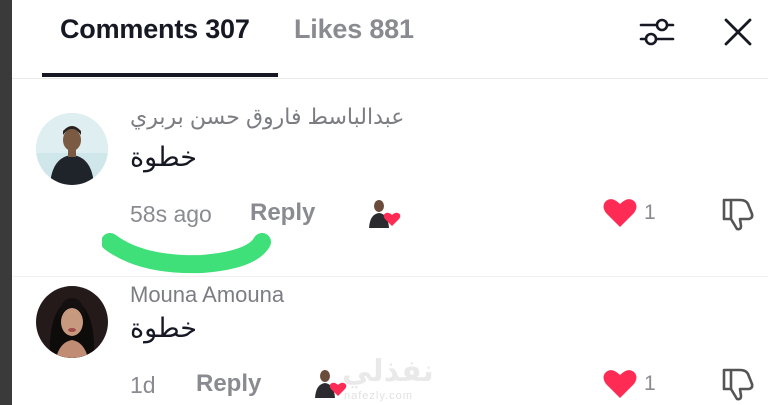  I want to click on sliders-icon, so click(657, 32).